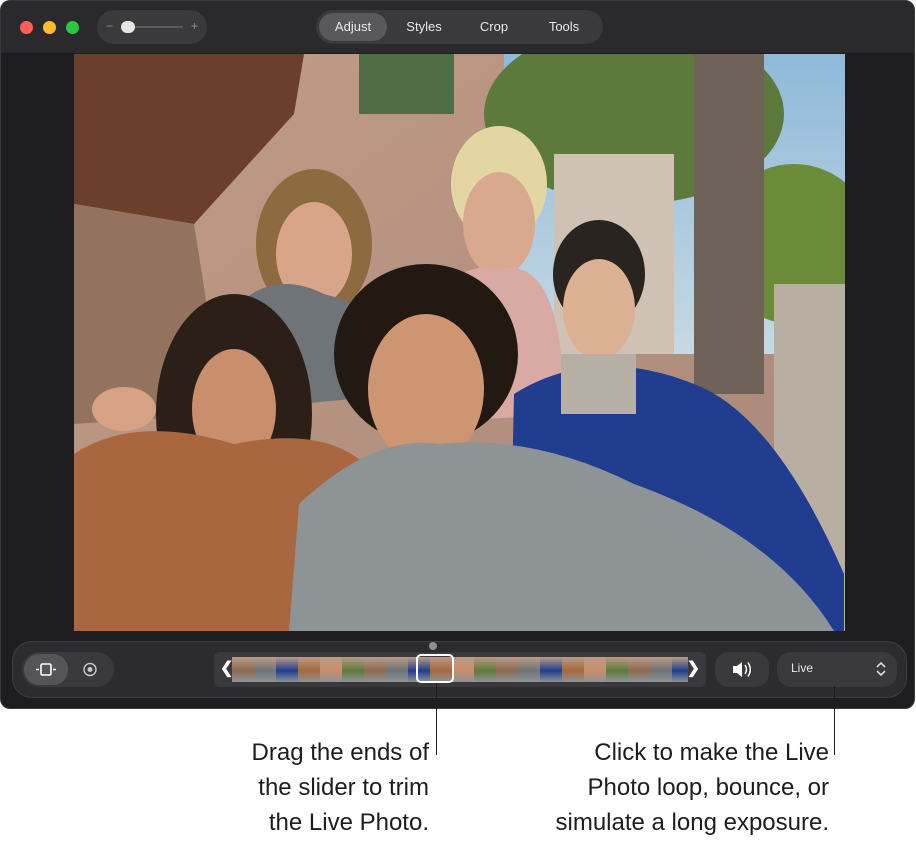 The image size is (916, 842). What do you see at coordinates (494, 27) in the screenshot?
I see `tab-crop: Crop` at bounding box center [494, 27].